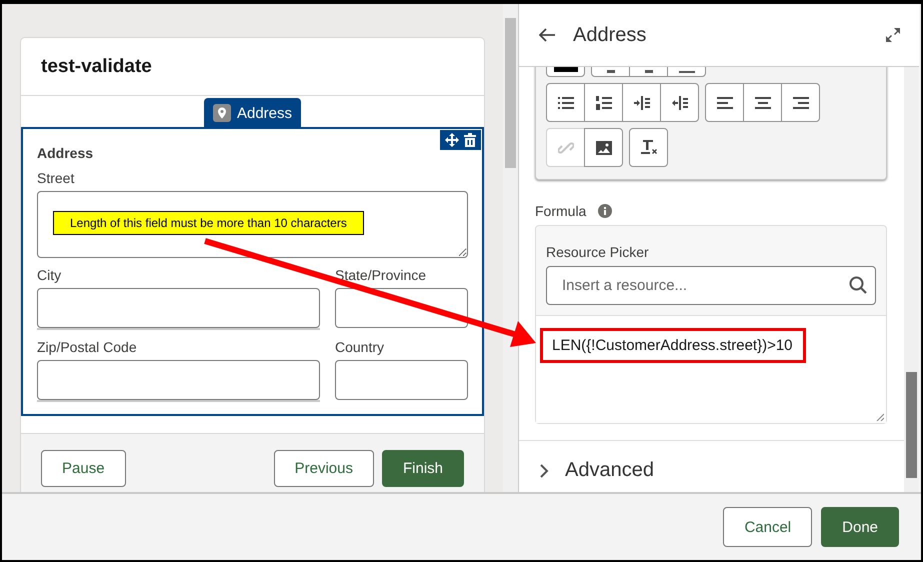  Describe the element at coordinates (860, 527) in the screenshot. I see `primary-button: Done` at that location.